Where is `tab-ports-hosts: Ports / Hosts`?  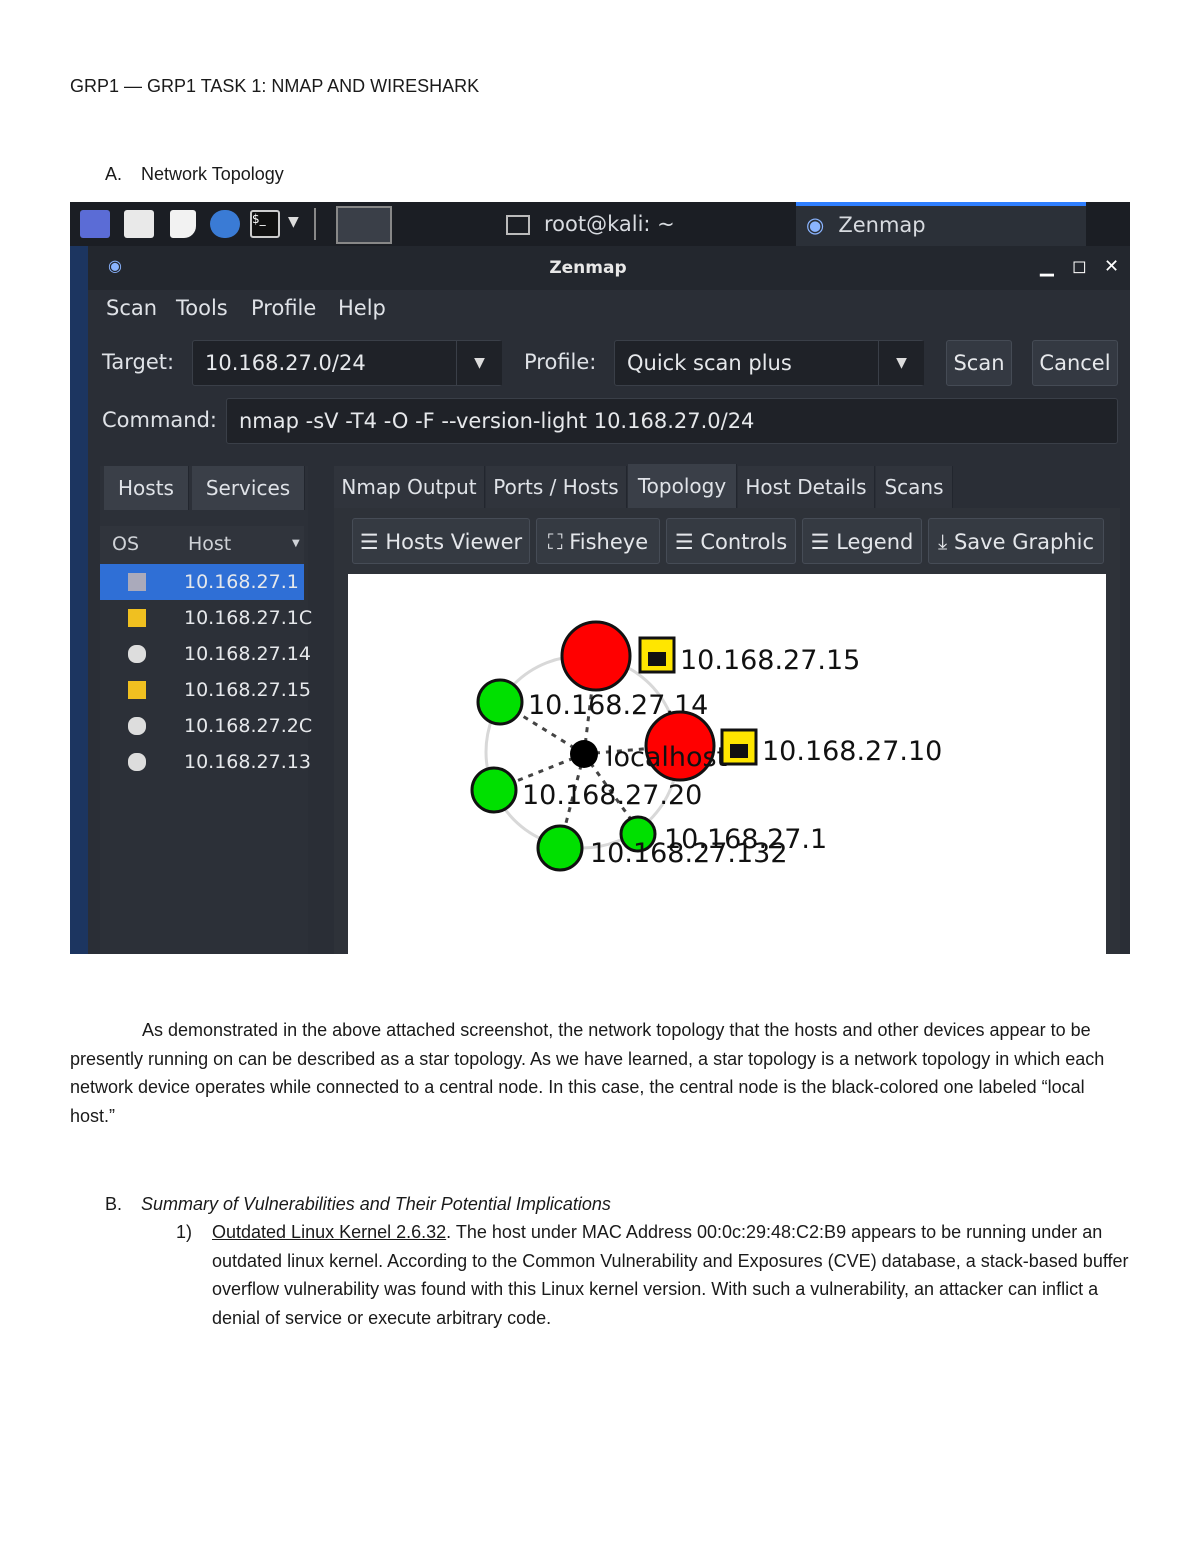
tab-ports-hosts: Ports / Hosts is located at coordinates (556, 487).